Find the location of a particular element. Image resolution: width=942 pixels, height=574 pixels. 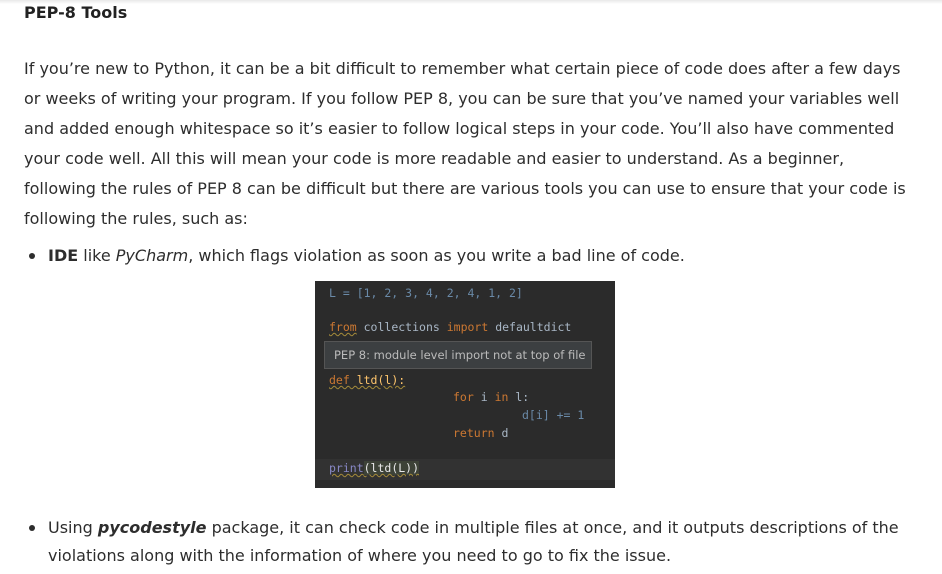

text-fragment: Using is located at coordinates (73, 527).